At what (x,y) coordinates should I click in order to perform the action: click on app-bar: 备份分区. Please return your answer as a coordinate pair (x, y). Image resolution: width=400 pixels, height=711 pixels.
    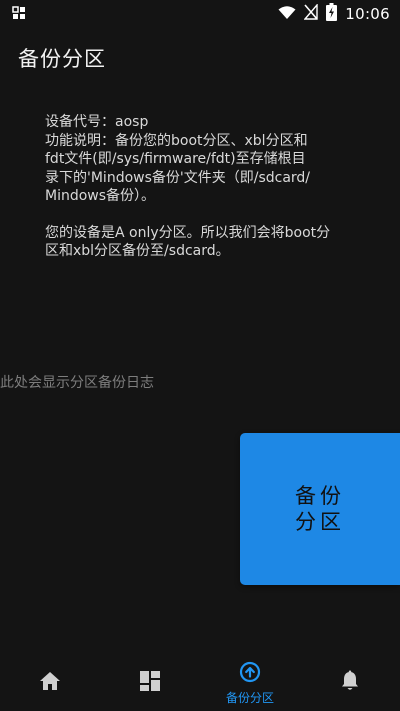
    Looking at the image, I should click on (62, 58).